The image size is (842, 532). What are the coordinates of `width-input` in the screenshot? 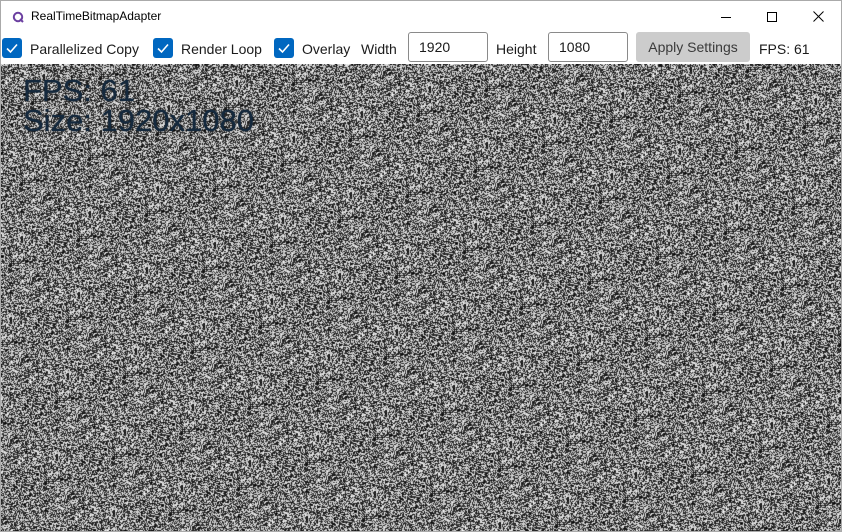 It's located at (448, 47).